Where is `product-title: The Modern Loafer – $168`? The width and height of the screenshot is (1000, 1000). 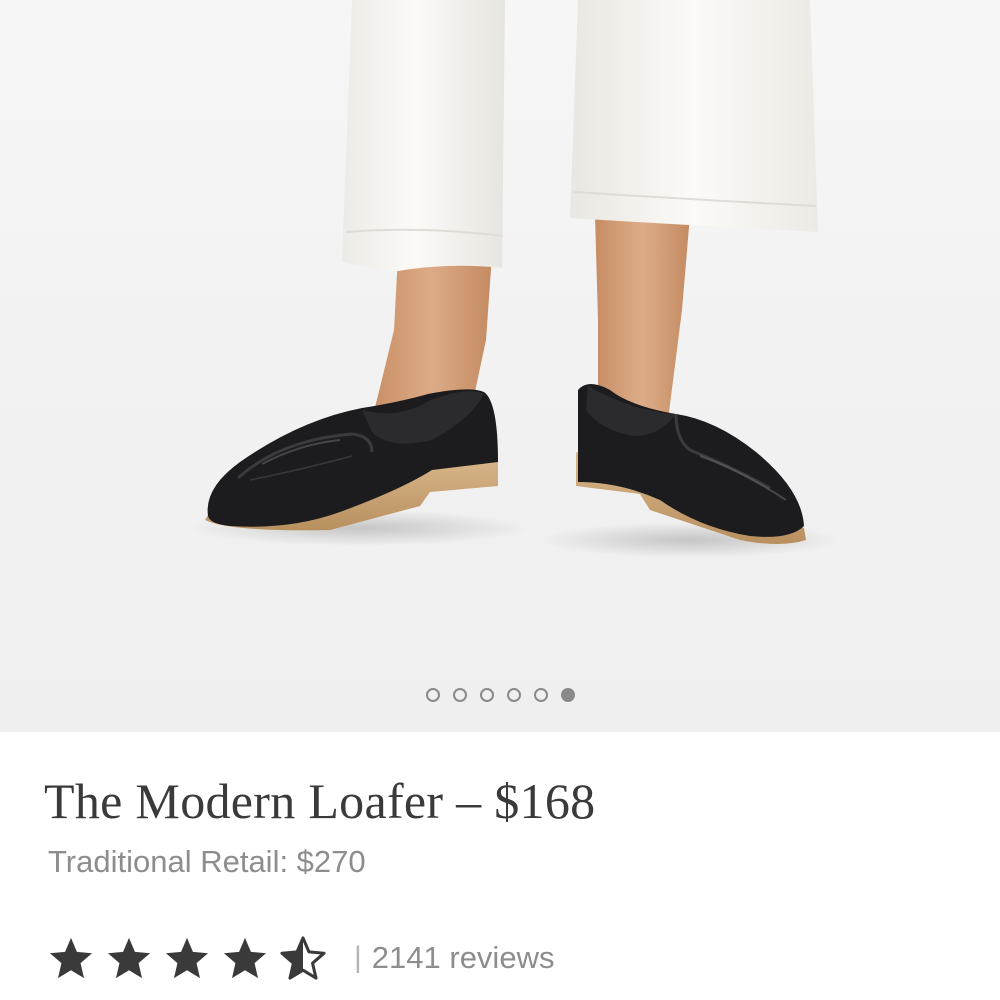
product-title: The Modern Loafer – $168 is located at coordinates (320, 801).